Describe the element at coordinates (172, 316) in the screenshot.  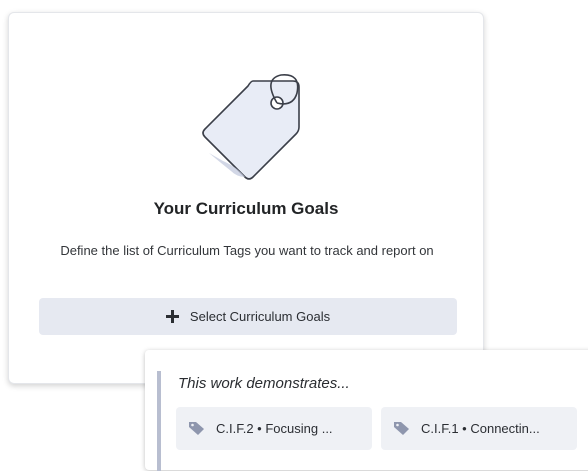
I see `plus-icon` at that location.